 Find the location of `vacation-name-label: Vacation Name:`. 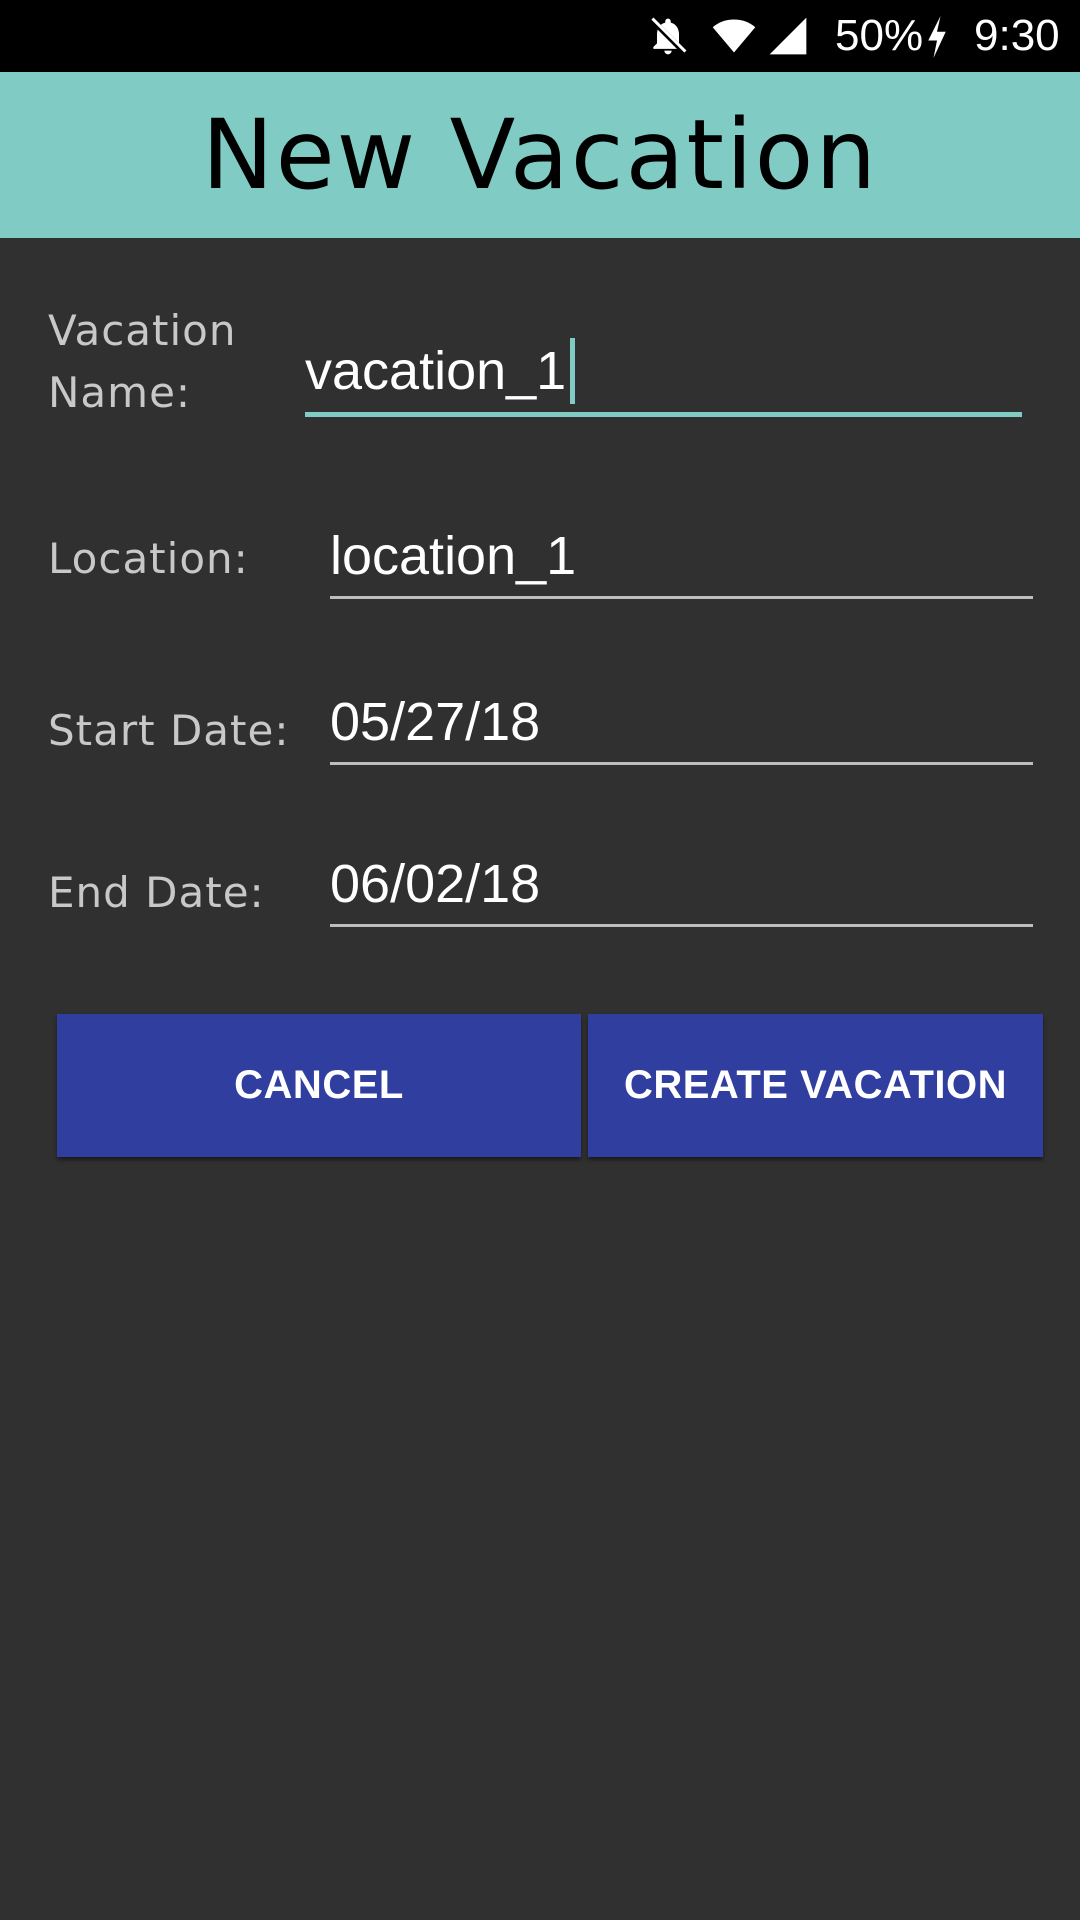

vacation-name-label: Vacation Name: is located at coordinates (142, 362).